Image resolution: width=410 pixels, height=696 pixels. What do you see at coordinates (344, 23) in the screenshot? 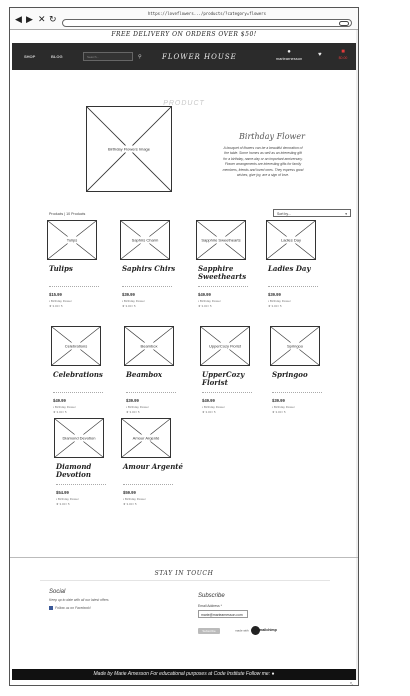
I see `toggle-icon` at bounding box center [344, 23].